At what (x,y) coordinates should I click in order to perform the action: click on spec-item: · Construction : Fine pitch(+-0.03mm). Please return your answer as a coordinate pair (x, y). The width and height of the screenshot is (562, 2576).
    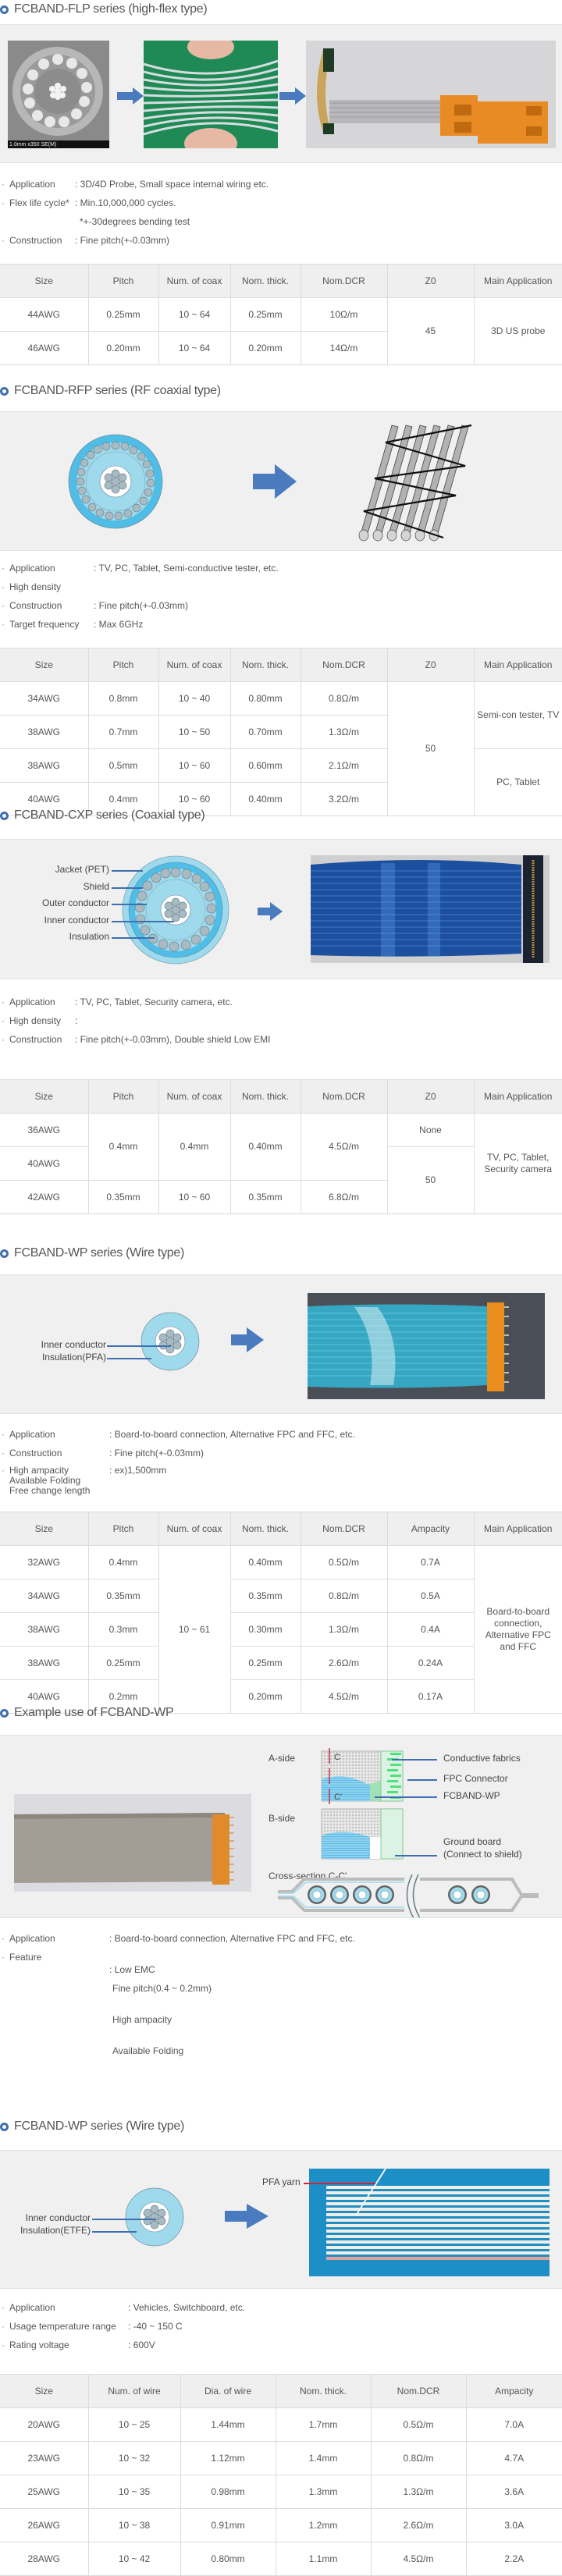
    Looking at the image, I should click on (86, 241).